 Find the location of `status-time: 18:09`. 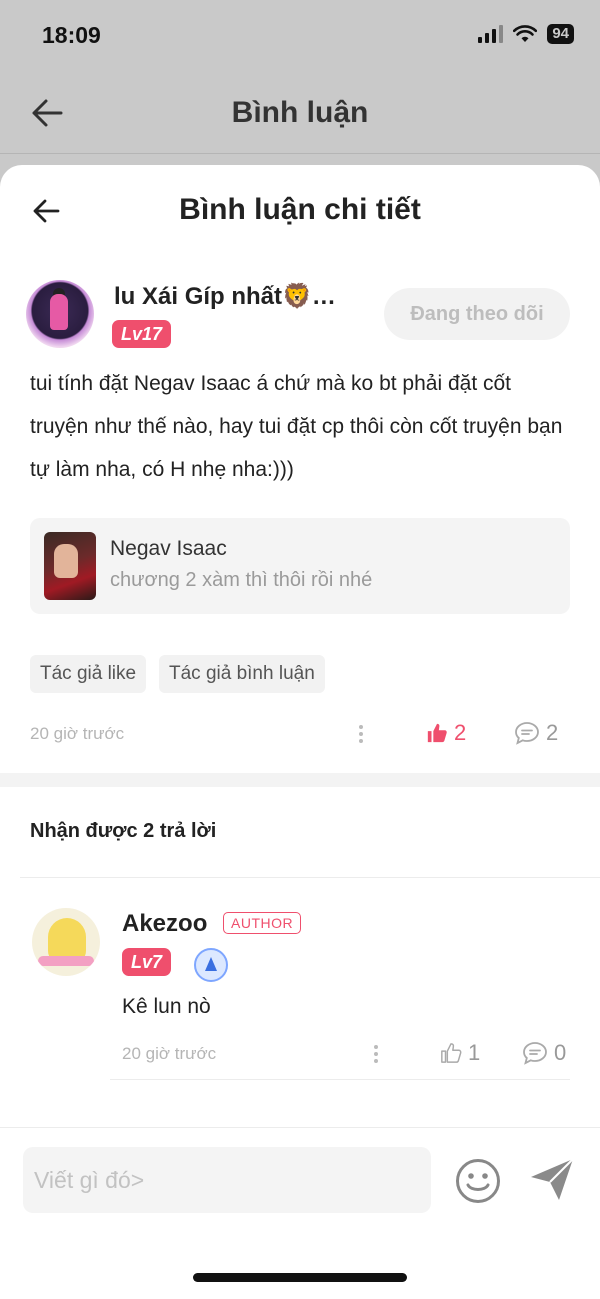

status-time: 18:09 is located at coordinates (71, 35).